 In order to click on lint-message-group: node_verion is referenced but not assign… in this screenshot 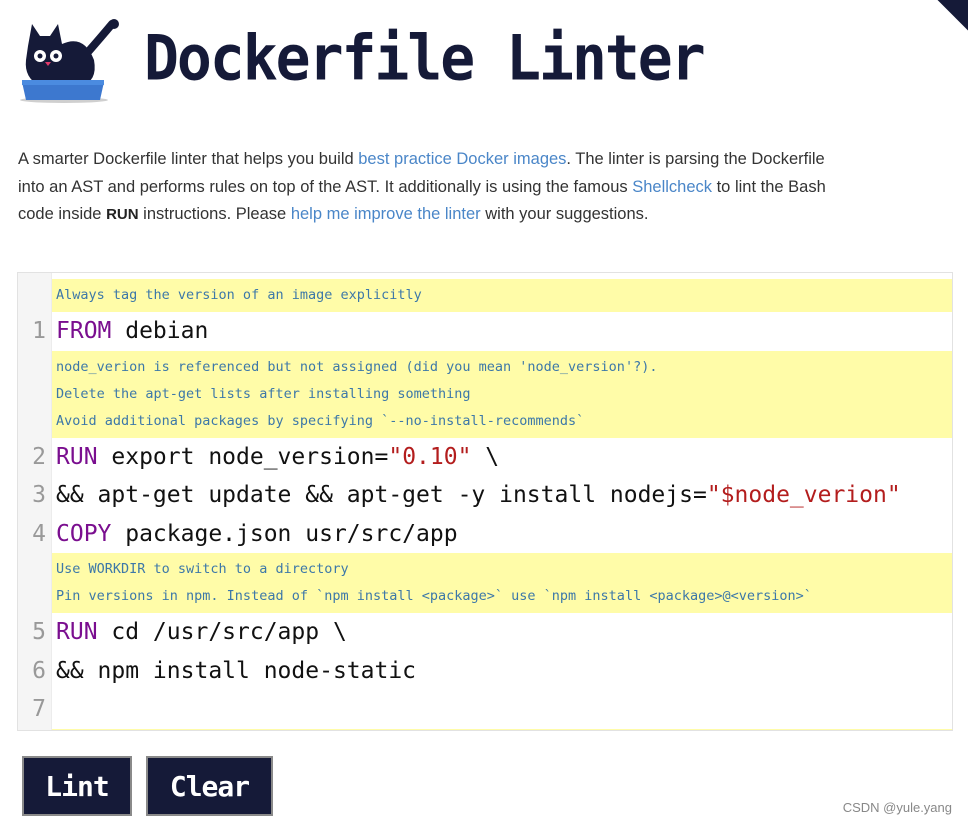, I will do `click(502, 394)`.